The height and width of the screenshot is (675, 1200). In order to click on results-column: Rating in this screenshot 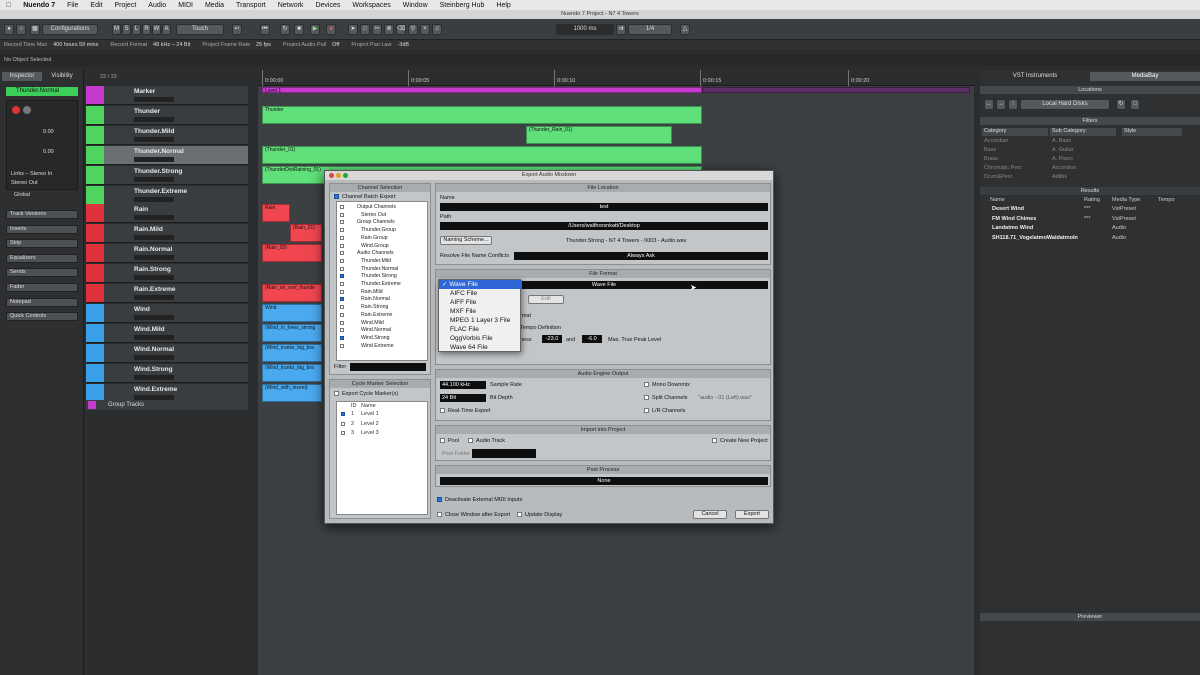, I will do `click(1092, 200)`.